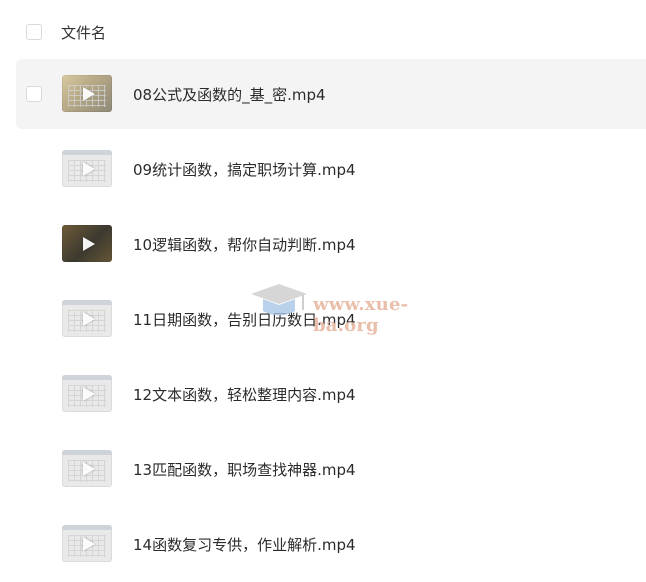 This screenshot has width=646, height=582. I want to click on file-name: 14函数复习专供，作业解析.mp4, so click(244, 544).